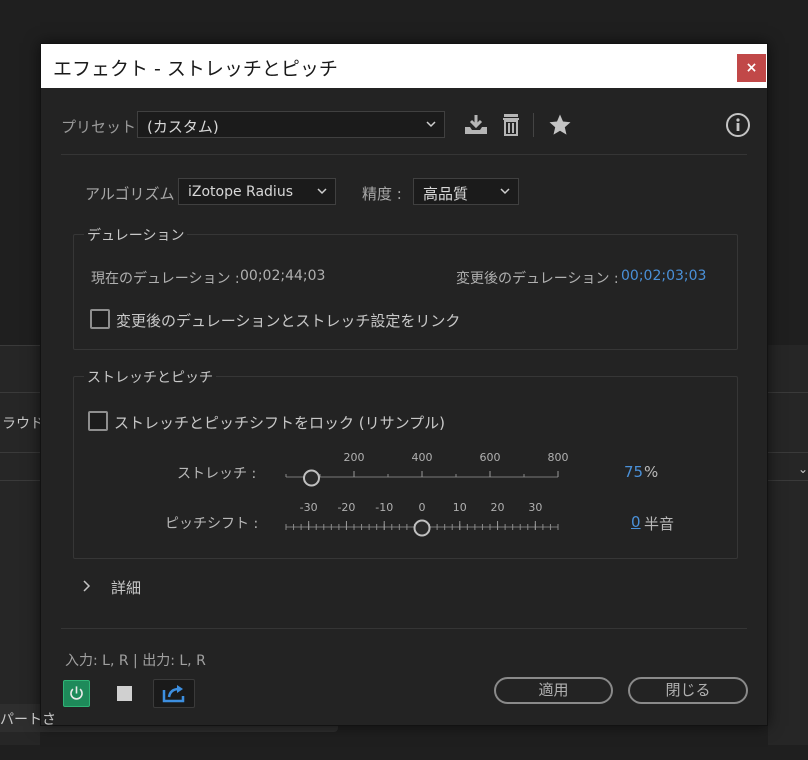 This screenshot has height=760, width=808. What do you see at coordinates (100, 319) in the screenshot?
I see `link-duration-checkbox` at bounding box center [100, 319].